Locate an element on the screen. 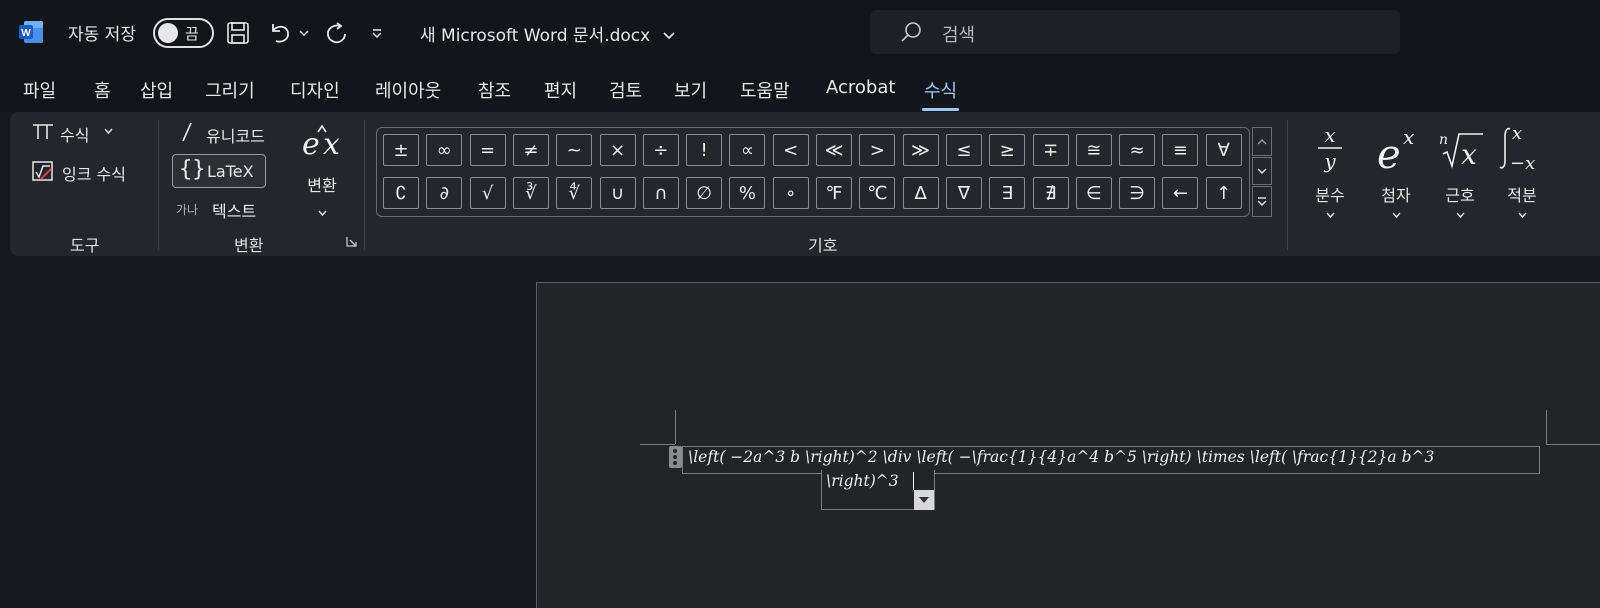  redo-button is located at coordinates (336, 33).